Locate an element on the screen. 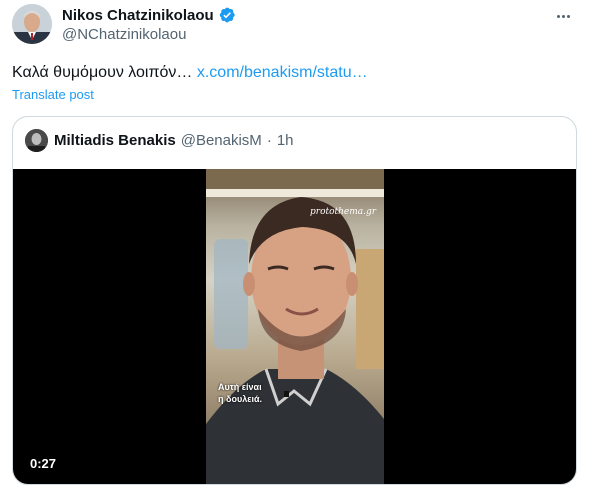 This screenshot has width=590, height=492. quoted-author-name: Miltiadis Benakis is located at coordinates (115, 140).